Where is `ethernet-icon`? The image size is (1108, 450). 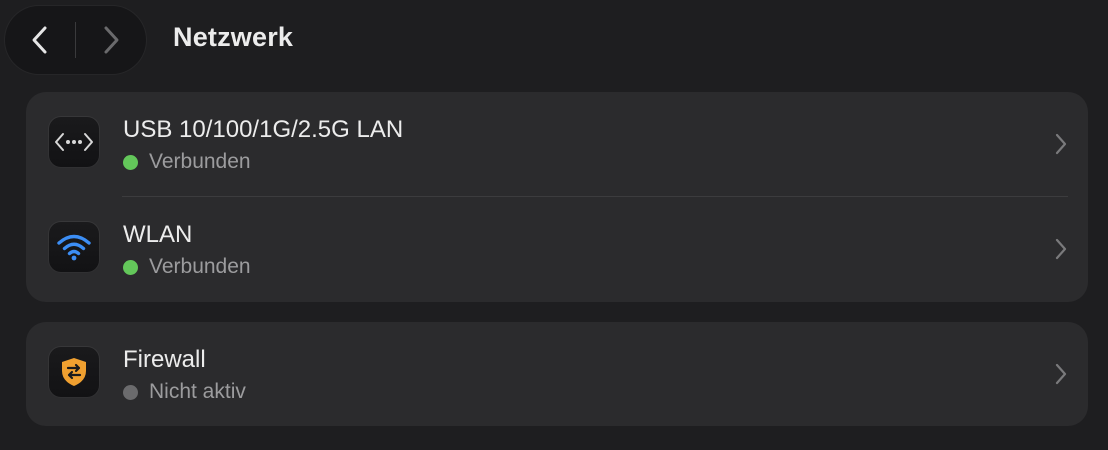 ethernet-icon is located at coordinates (74, 142).